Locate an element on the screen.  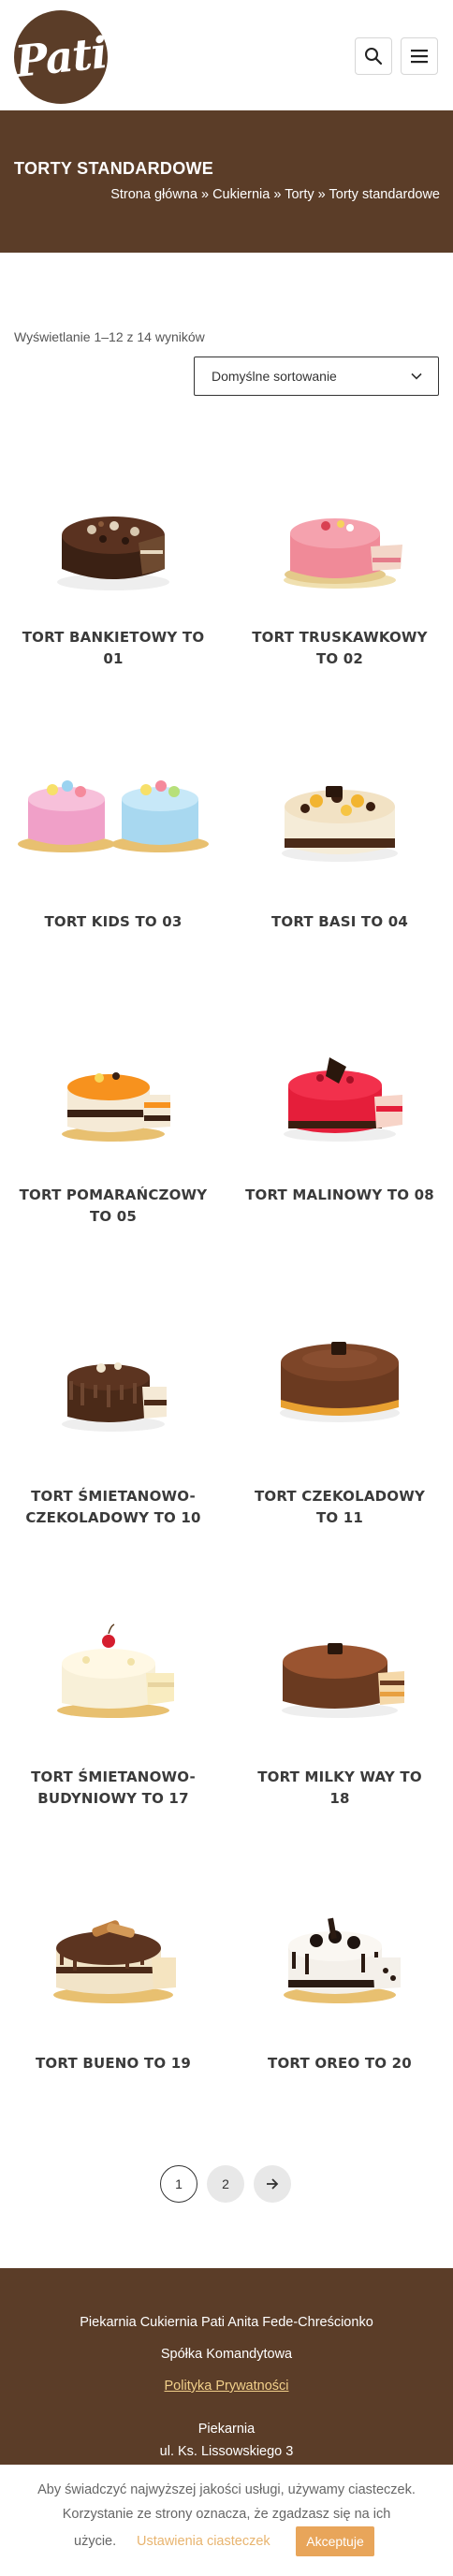
search-button is located at coordinates (373, 56).